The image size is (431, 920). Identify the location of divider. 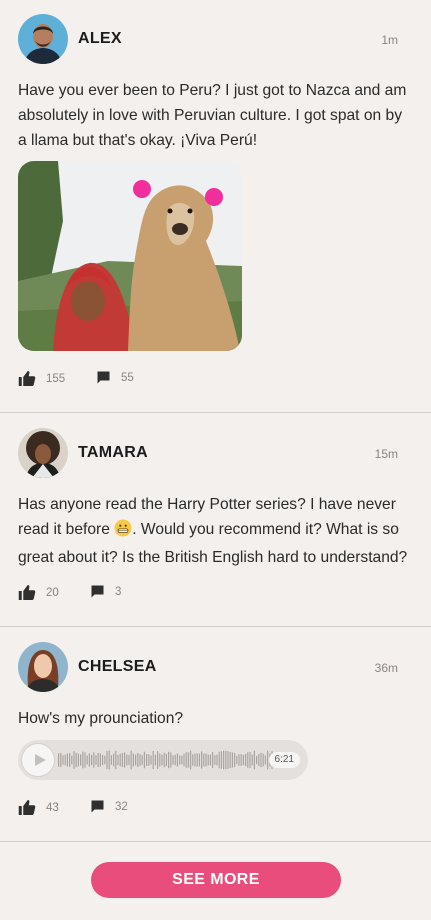
(215, 841).